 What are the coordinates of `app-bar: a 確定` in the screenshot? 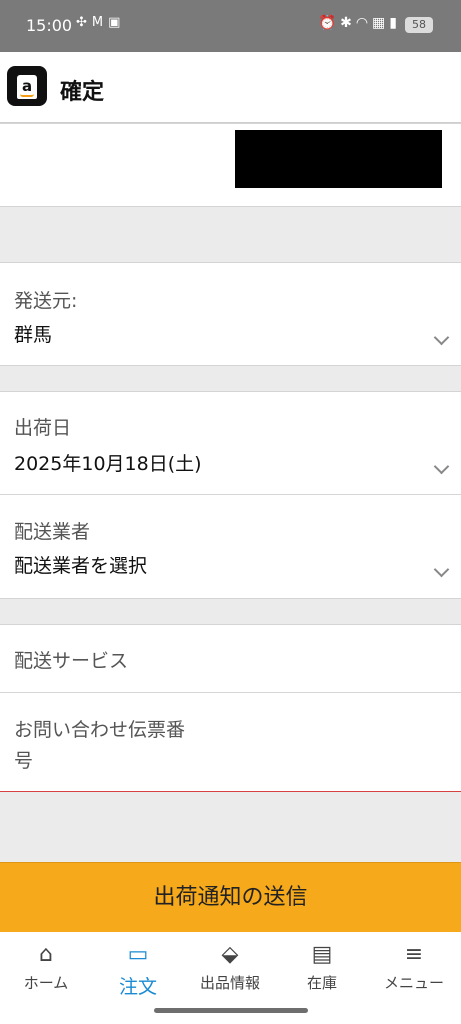 It's located at (230, 87).